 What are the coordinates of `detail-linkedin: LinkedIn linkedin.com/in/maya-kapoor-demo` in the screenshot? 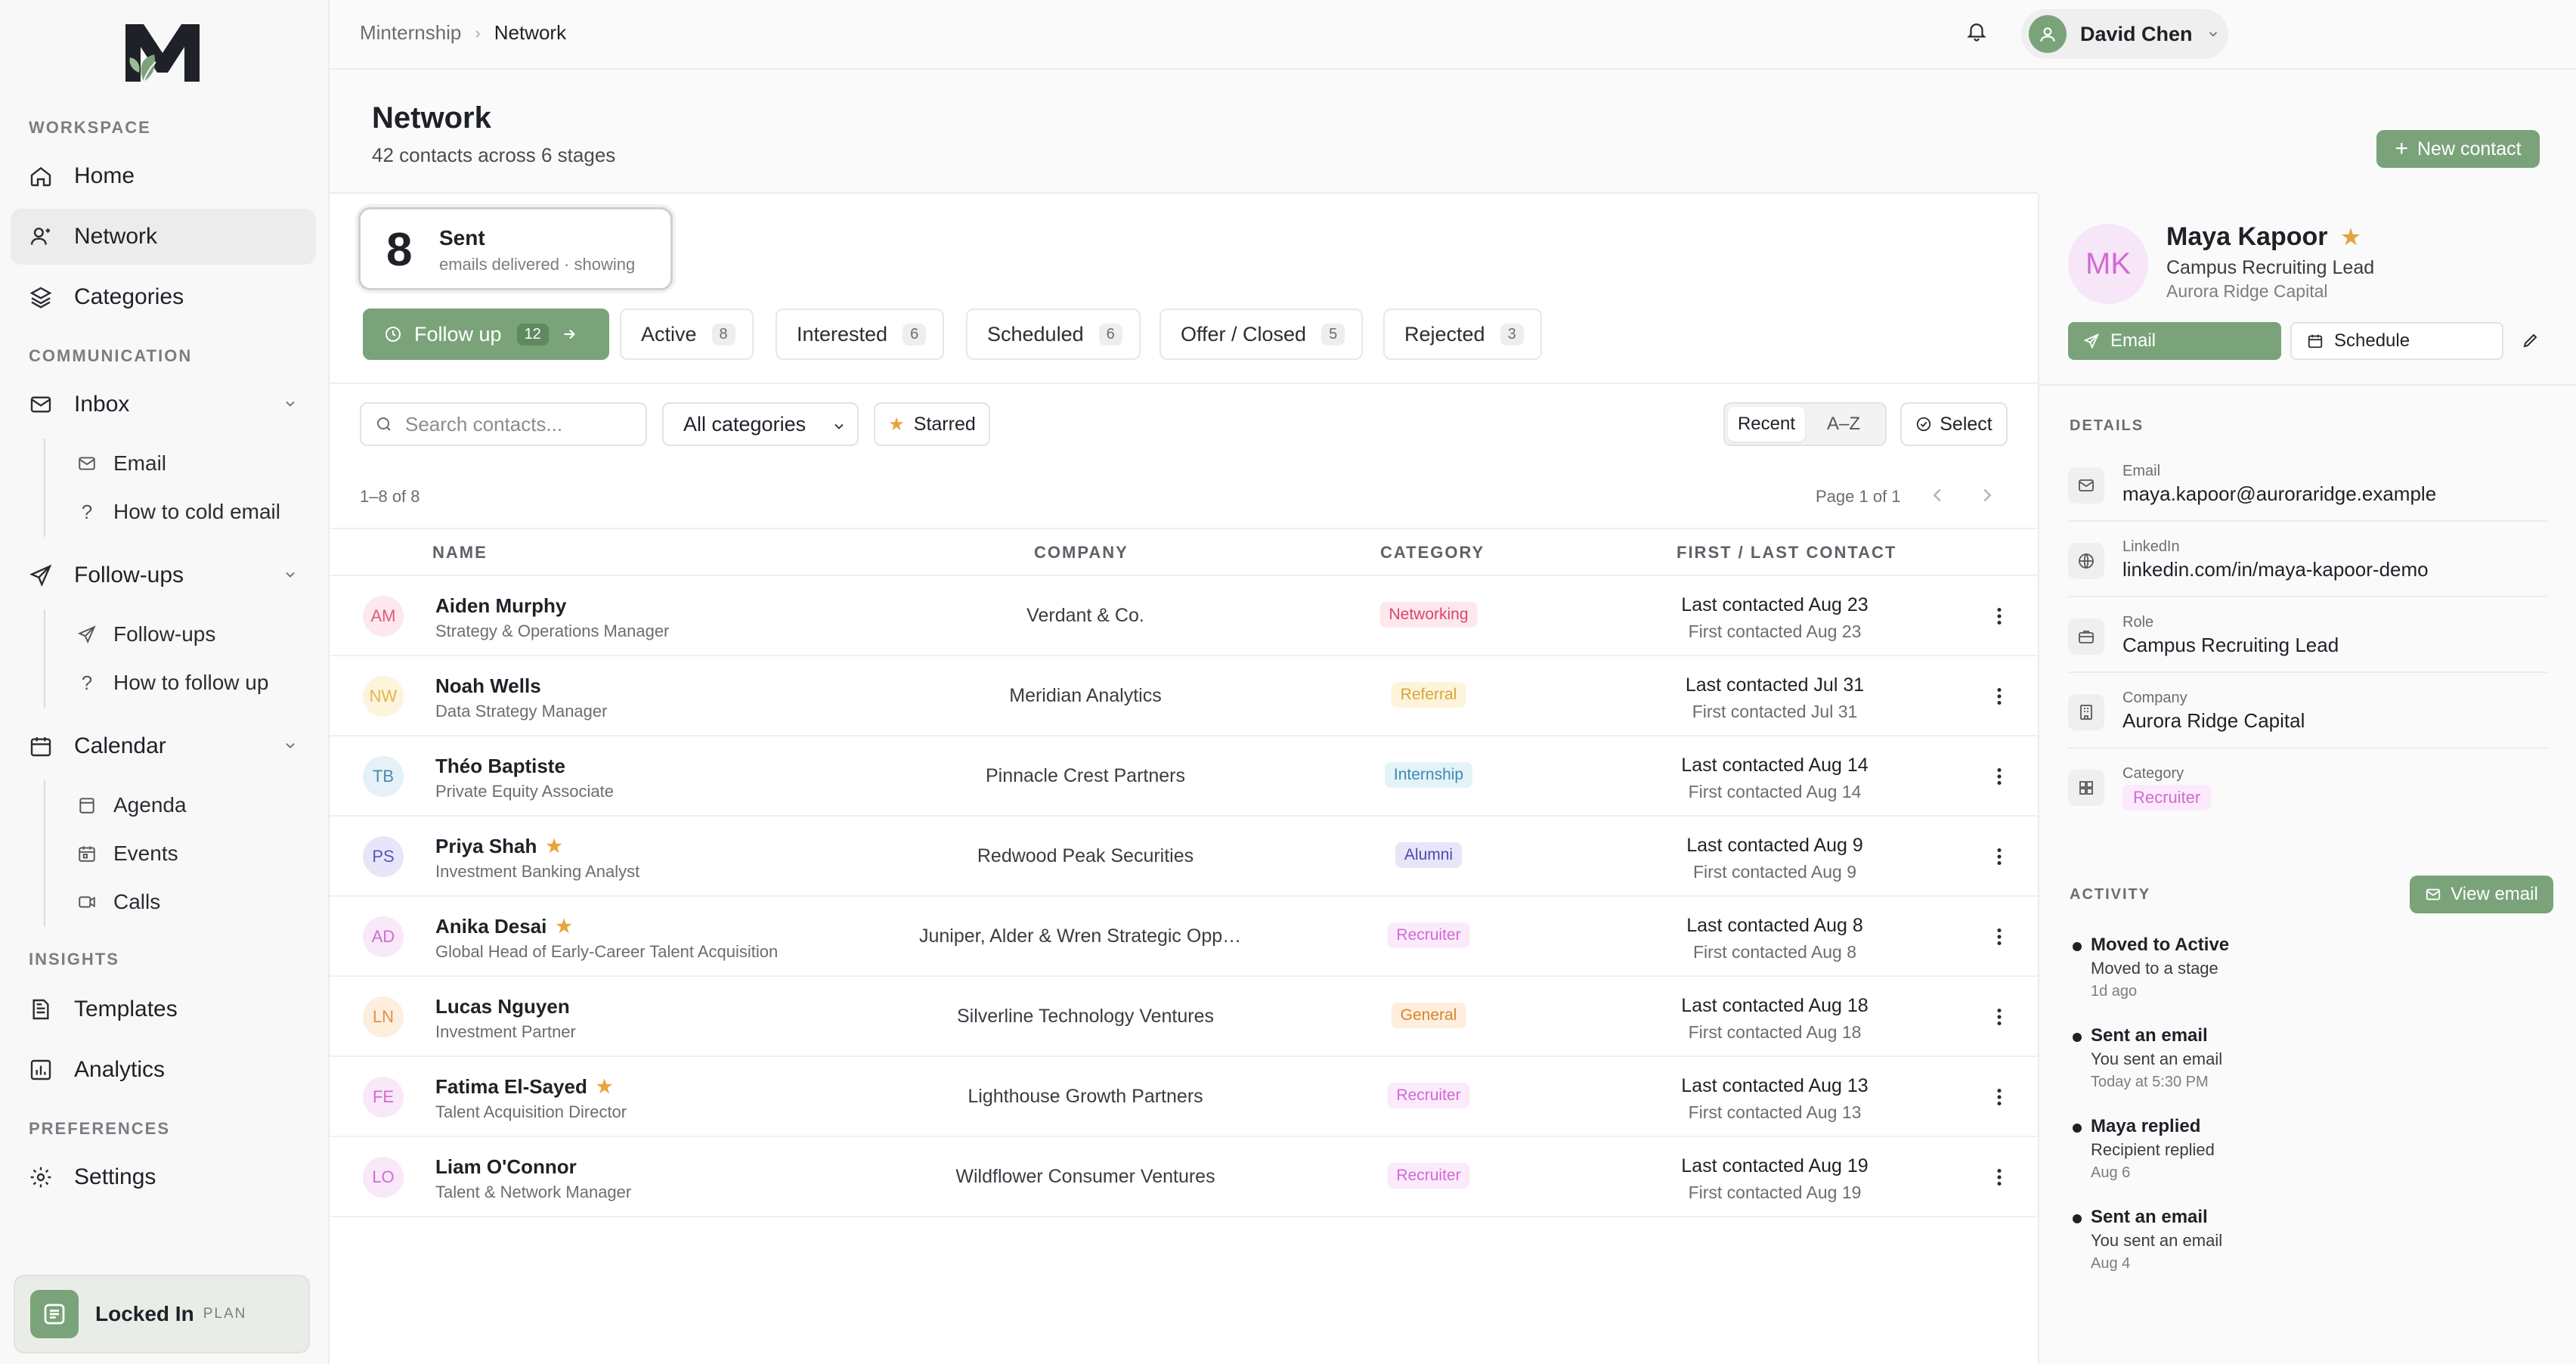 It's located at (2307, 560).